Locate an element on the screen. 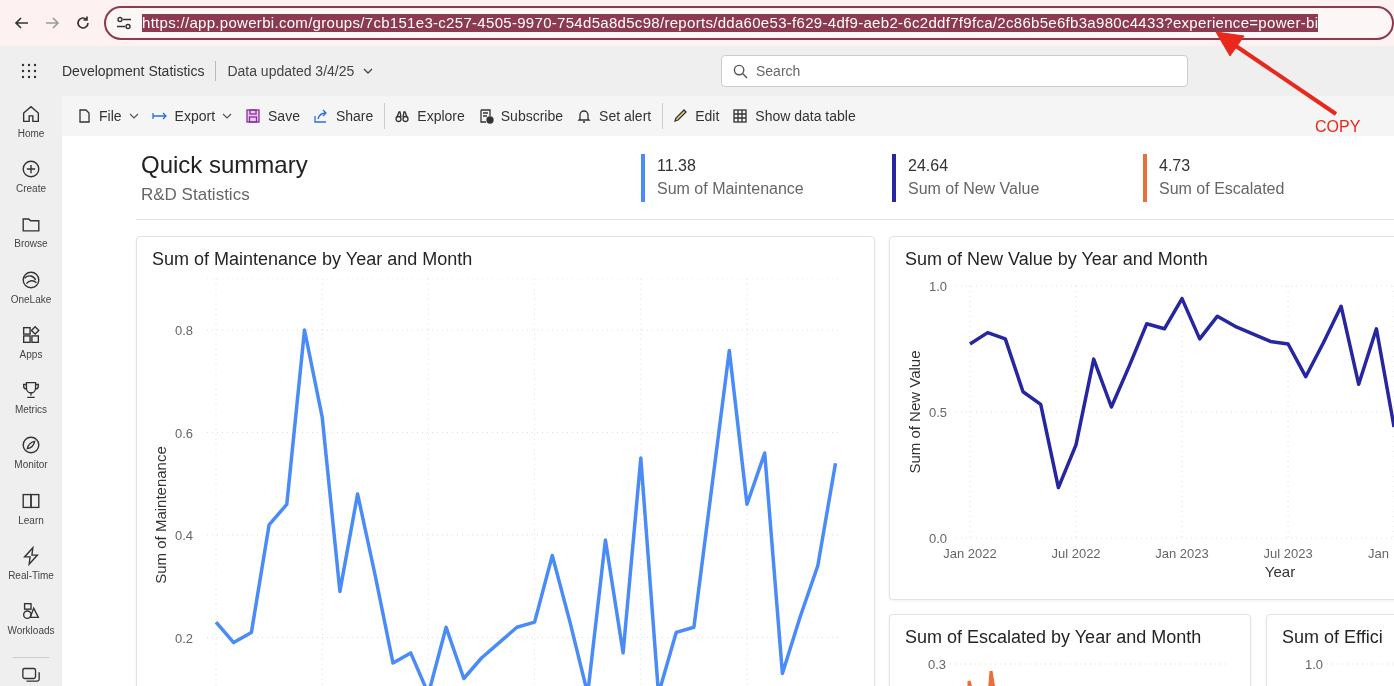  sidebar-item: Real-Time is located at coordinates (31, 572).